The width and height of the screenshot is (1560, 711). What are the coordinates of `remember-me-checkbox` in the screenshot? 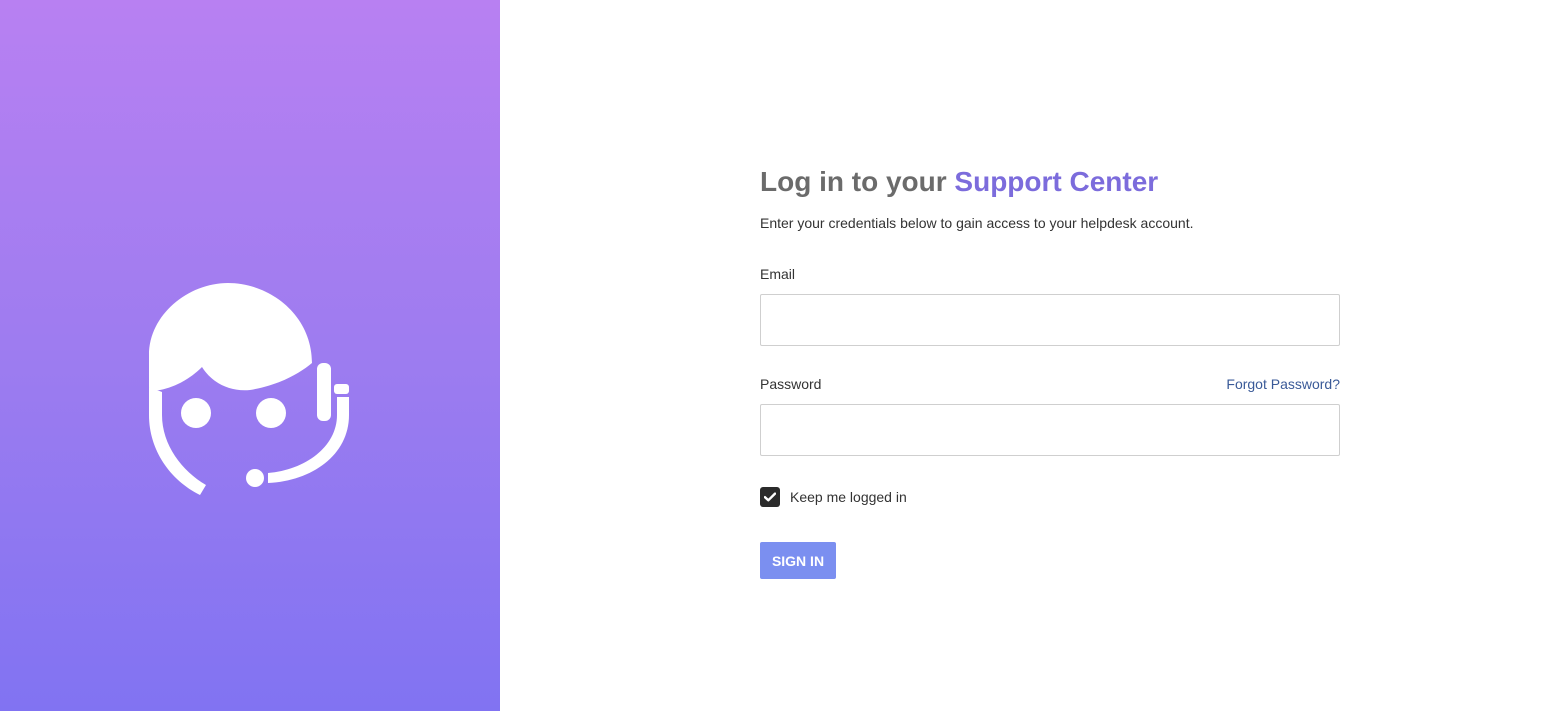 It's located at (770, 496).